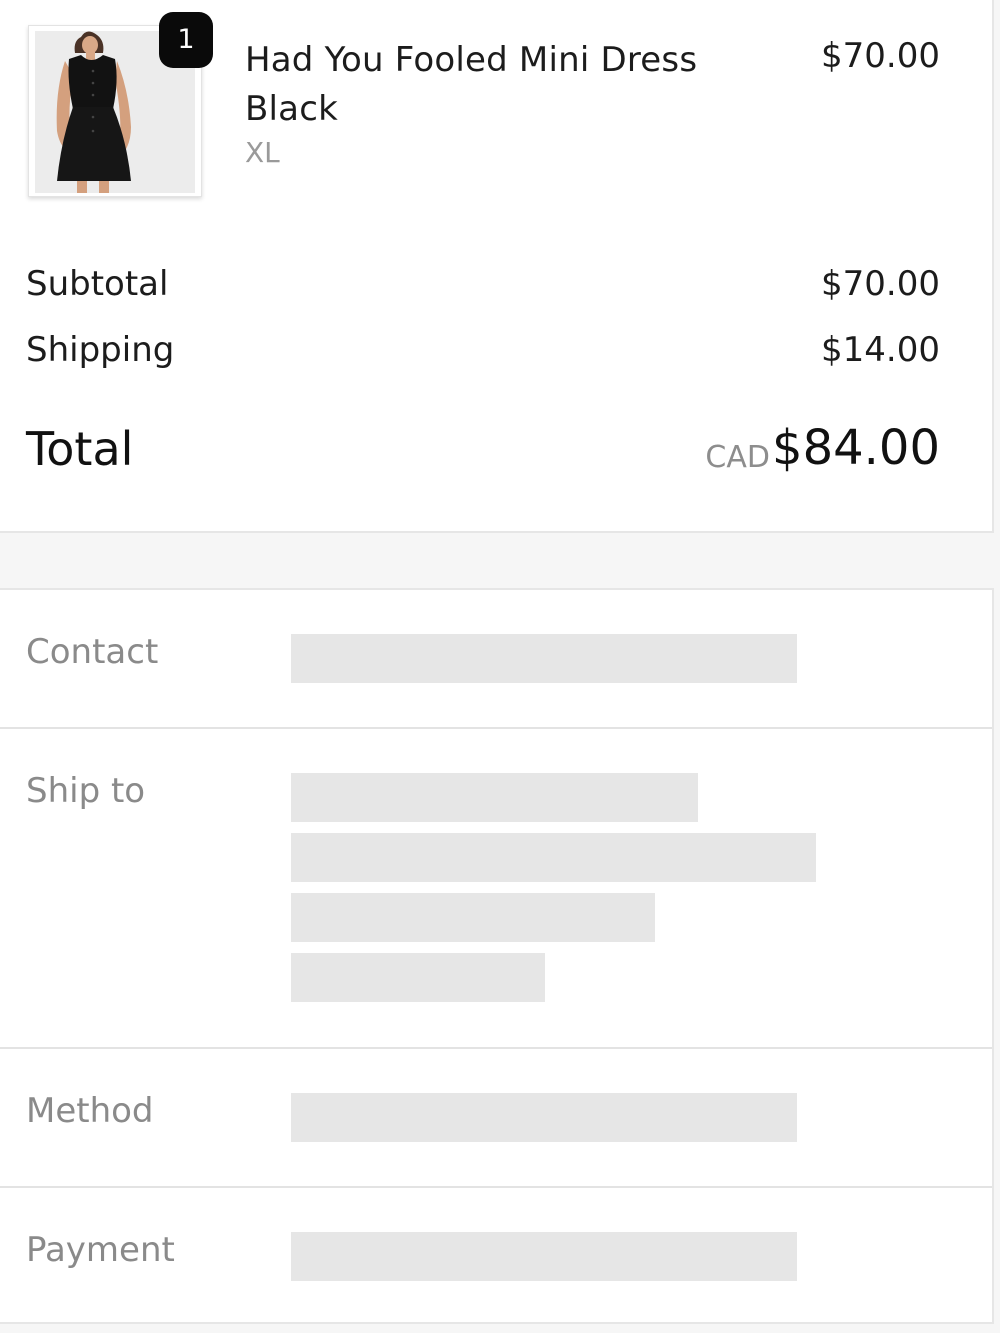 This screenshot has width=1000, height=1333. Describe the element at coordinates (90, 1111) in the screenshot. I see `method-label: Method` at that location.